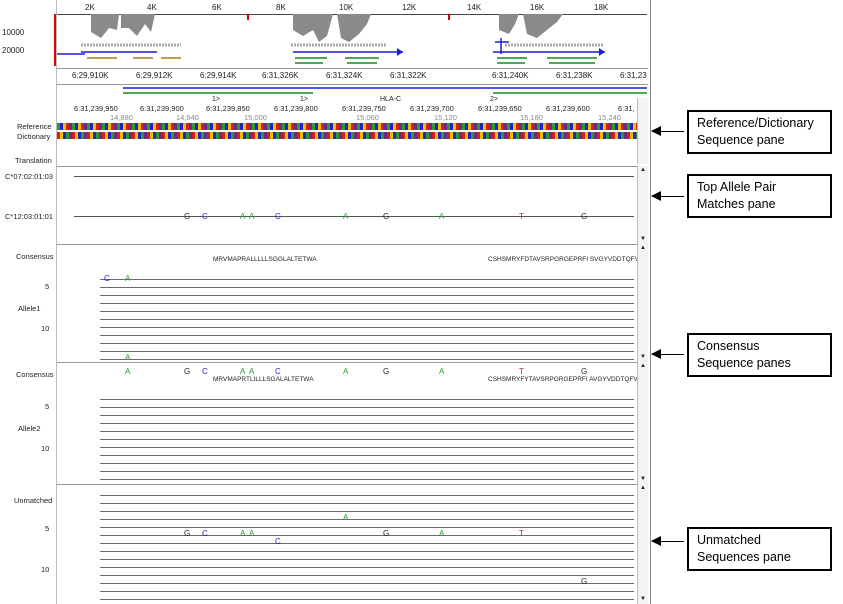 The image size is (843, 604). What do you see at coordinates (47, 406) in the screenshot?
I see `consensus2-row-5: 5` at bounding box center [47, 406].